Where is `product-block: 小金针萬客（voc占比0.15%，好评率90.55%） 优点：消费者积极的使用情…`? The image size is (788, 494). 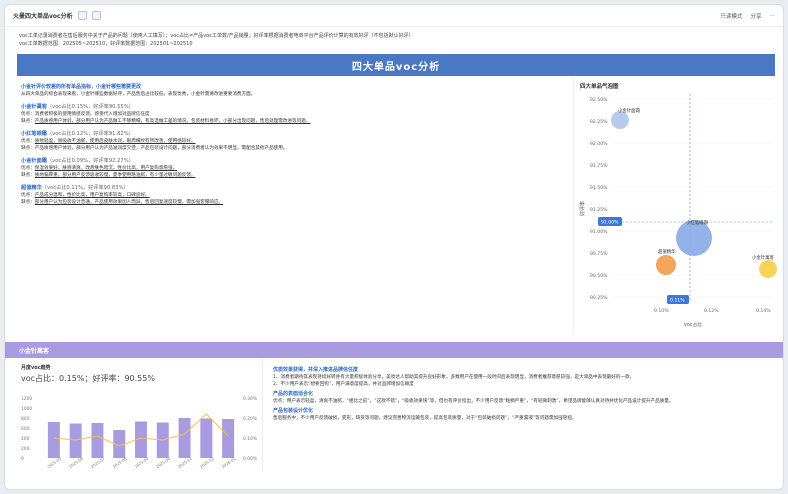 product-block: 小金针萬客（voc占比0.15%，好评率90.55%） 优点：消费者积极的使用情… is located at coordinates (294, 114).